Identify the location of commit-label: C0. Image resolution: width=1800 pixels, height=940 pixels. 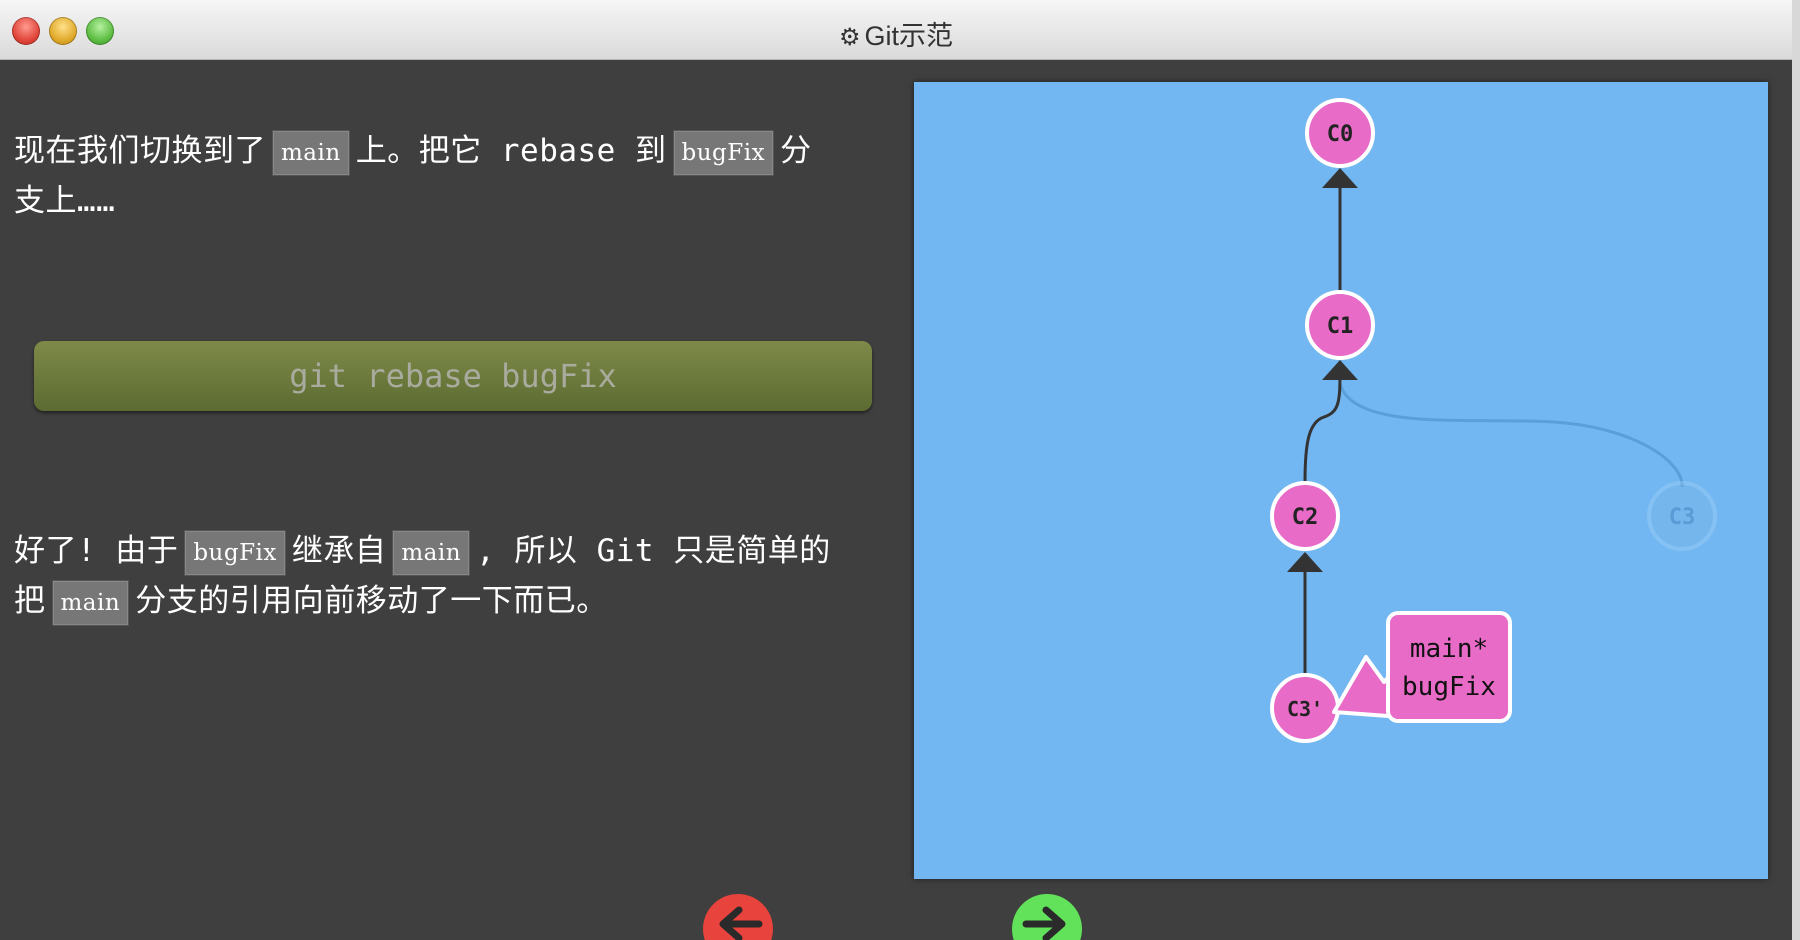
(1340, 134).